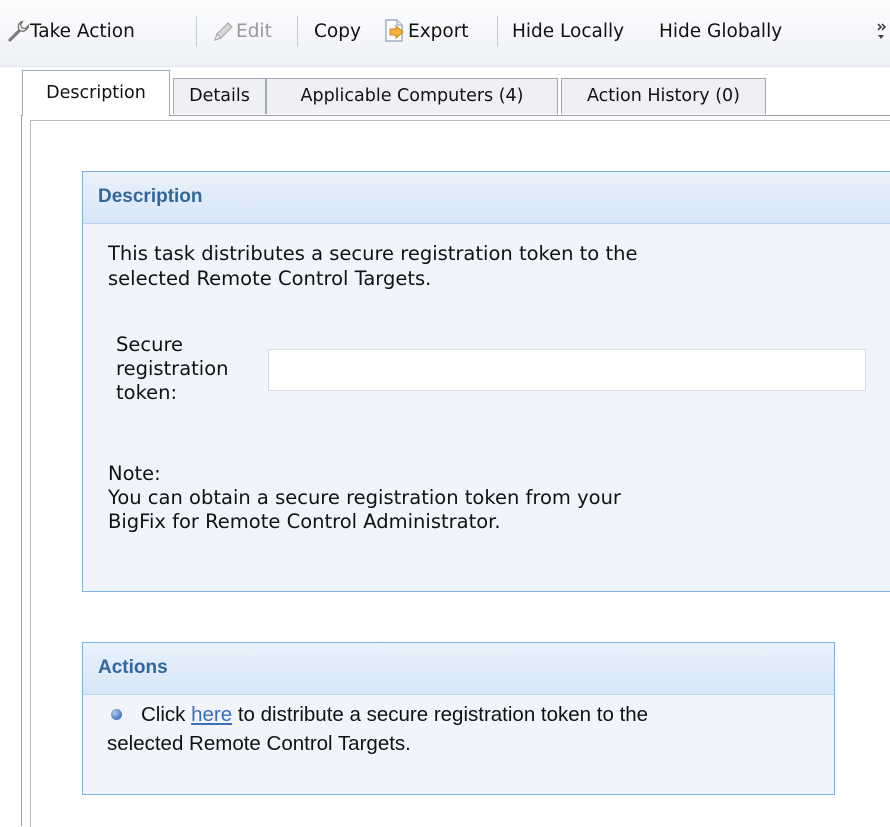 Image resolution: width=890 pixels, height=827 pixels. Describe the element at coordinates (223, 31) in the screenshot. I see `pencil-icon` at that location.